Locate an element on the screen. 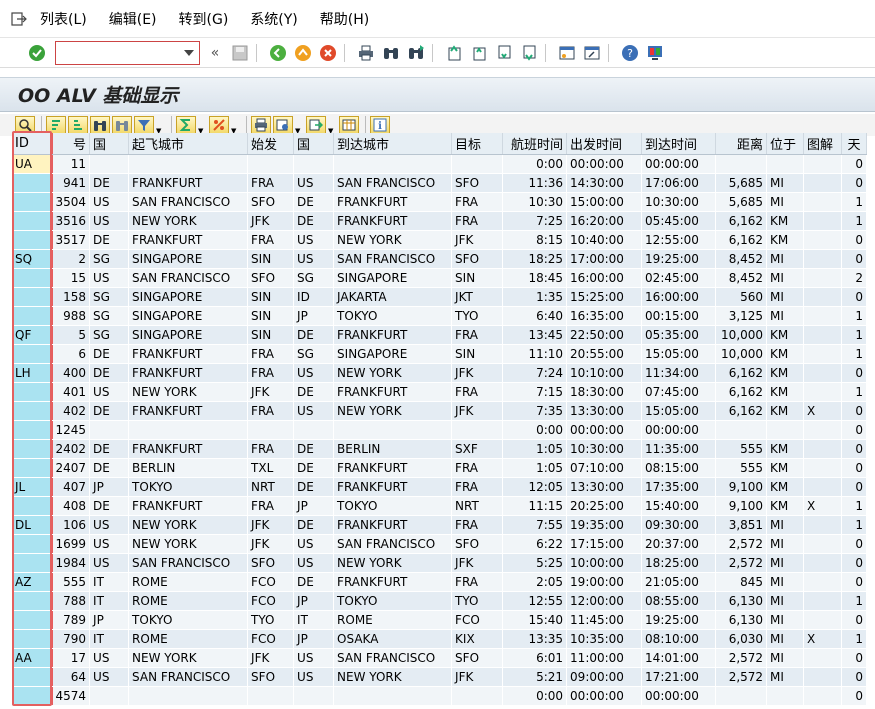  column-header: 到达时间 is located at coordinates (679, 144).